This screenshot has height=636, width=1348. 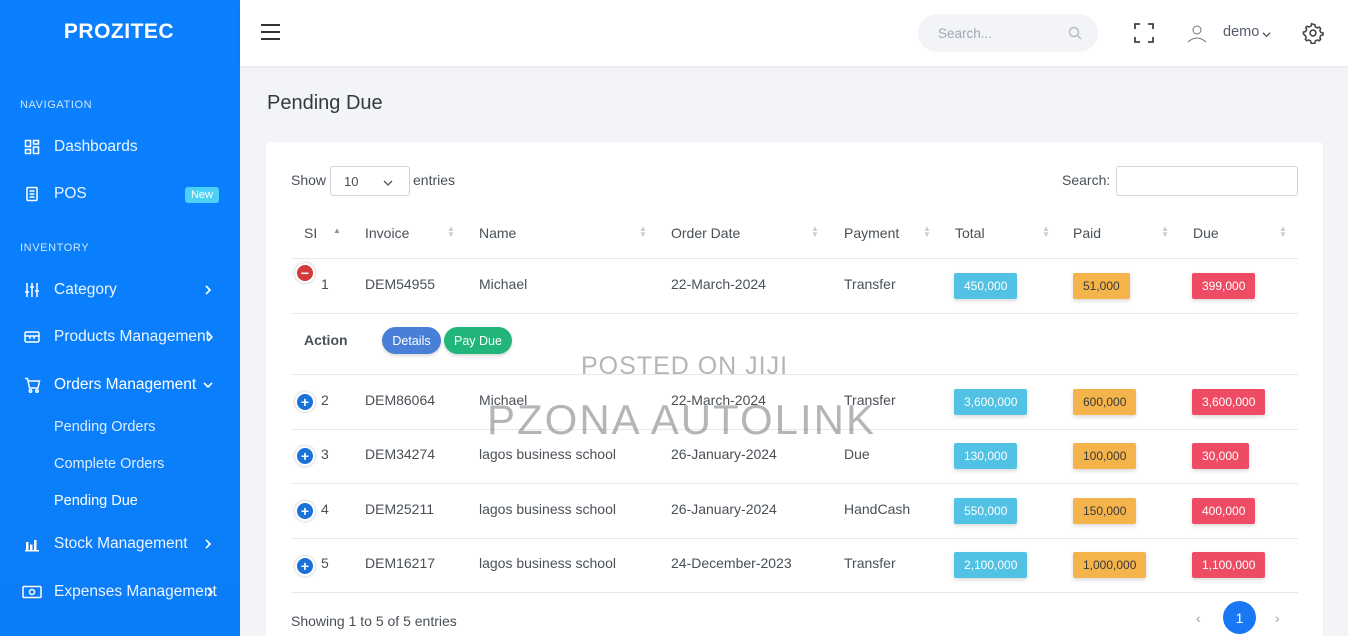 What do you see at coordinates (56, 105) in the screenshot?
I see `nav-section-navigation: NAVIGATION` at bounding box center [56, 105].